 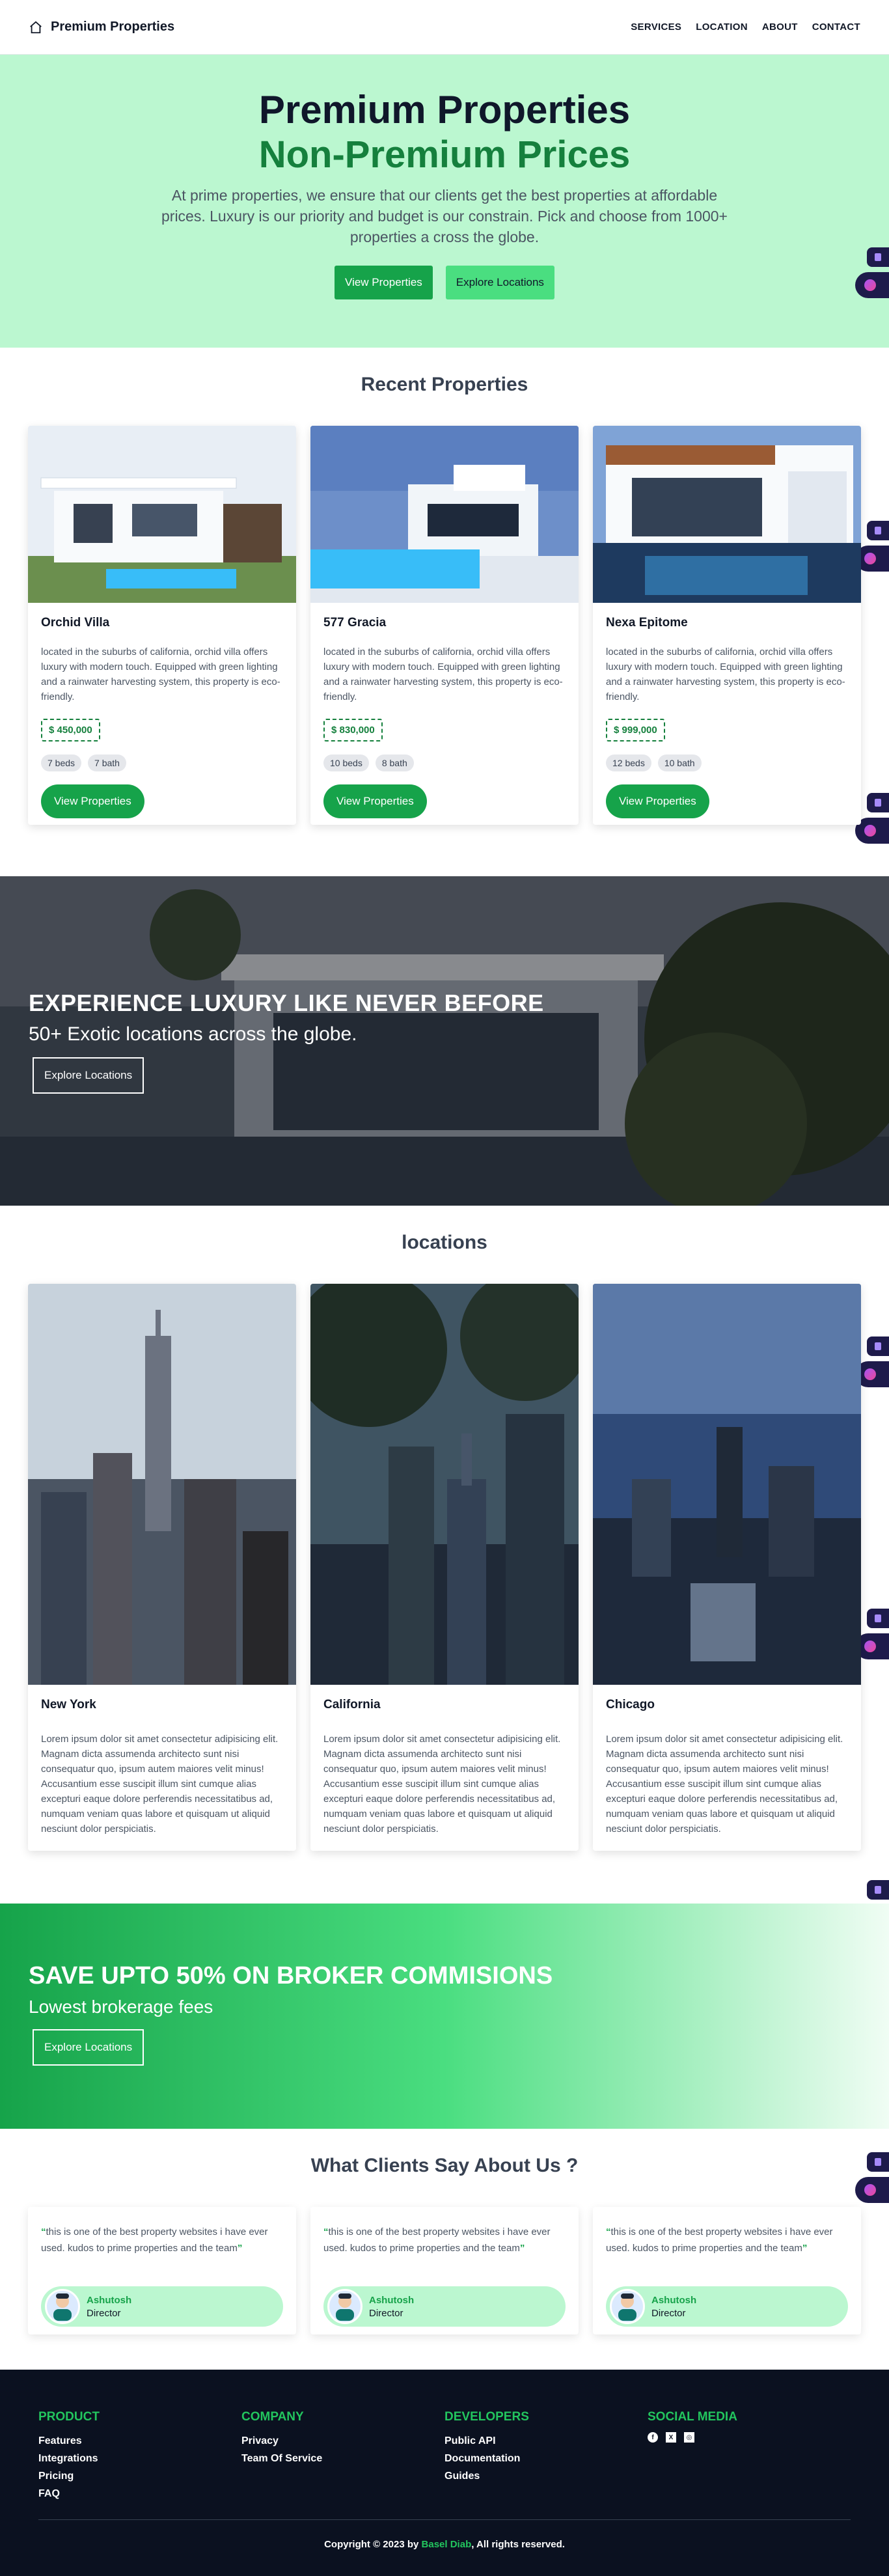 What do you see at coordinates (101, 27) in the screenshot?
I see `brand: Premium Properties` at bounding box center [101, 27].